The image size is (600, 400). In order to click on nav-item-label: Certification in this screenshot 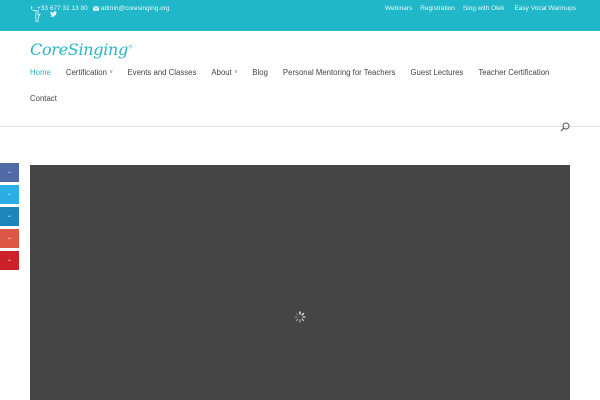, I will do `click(86, 72)`.